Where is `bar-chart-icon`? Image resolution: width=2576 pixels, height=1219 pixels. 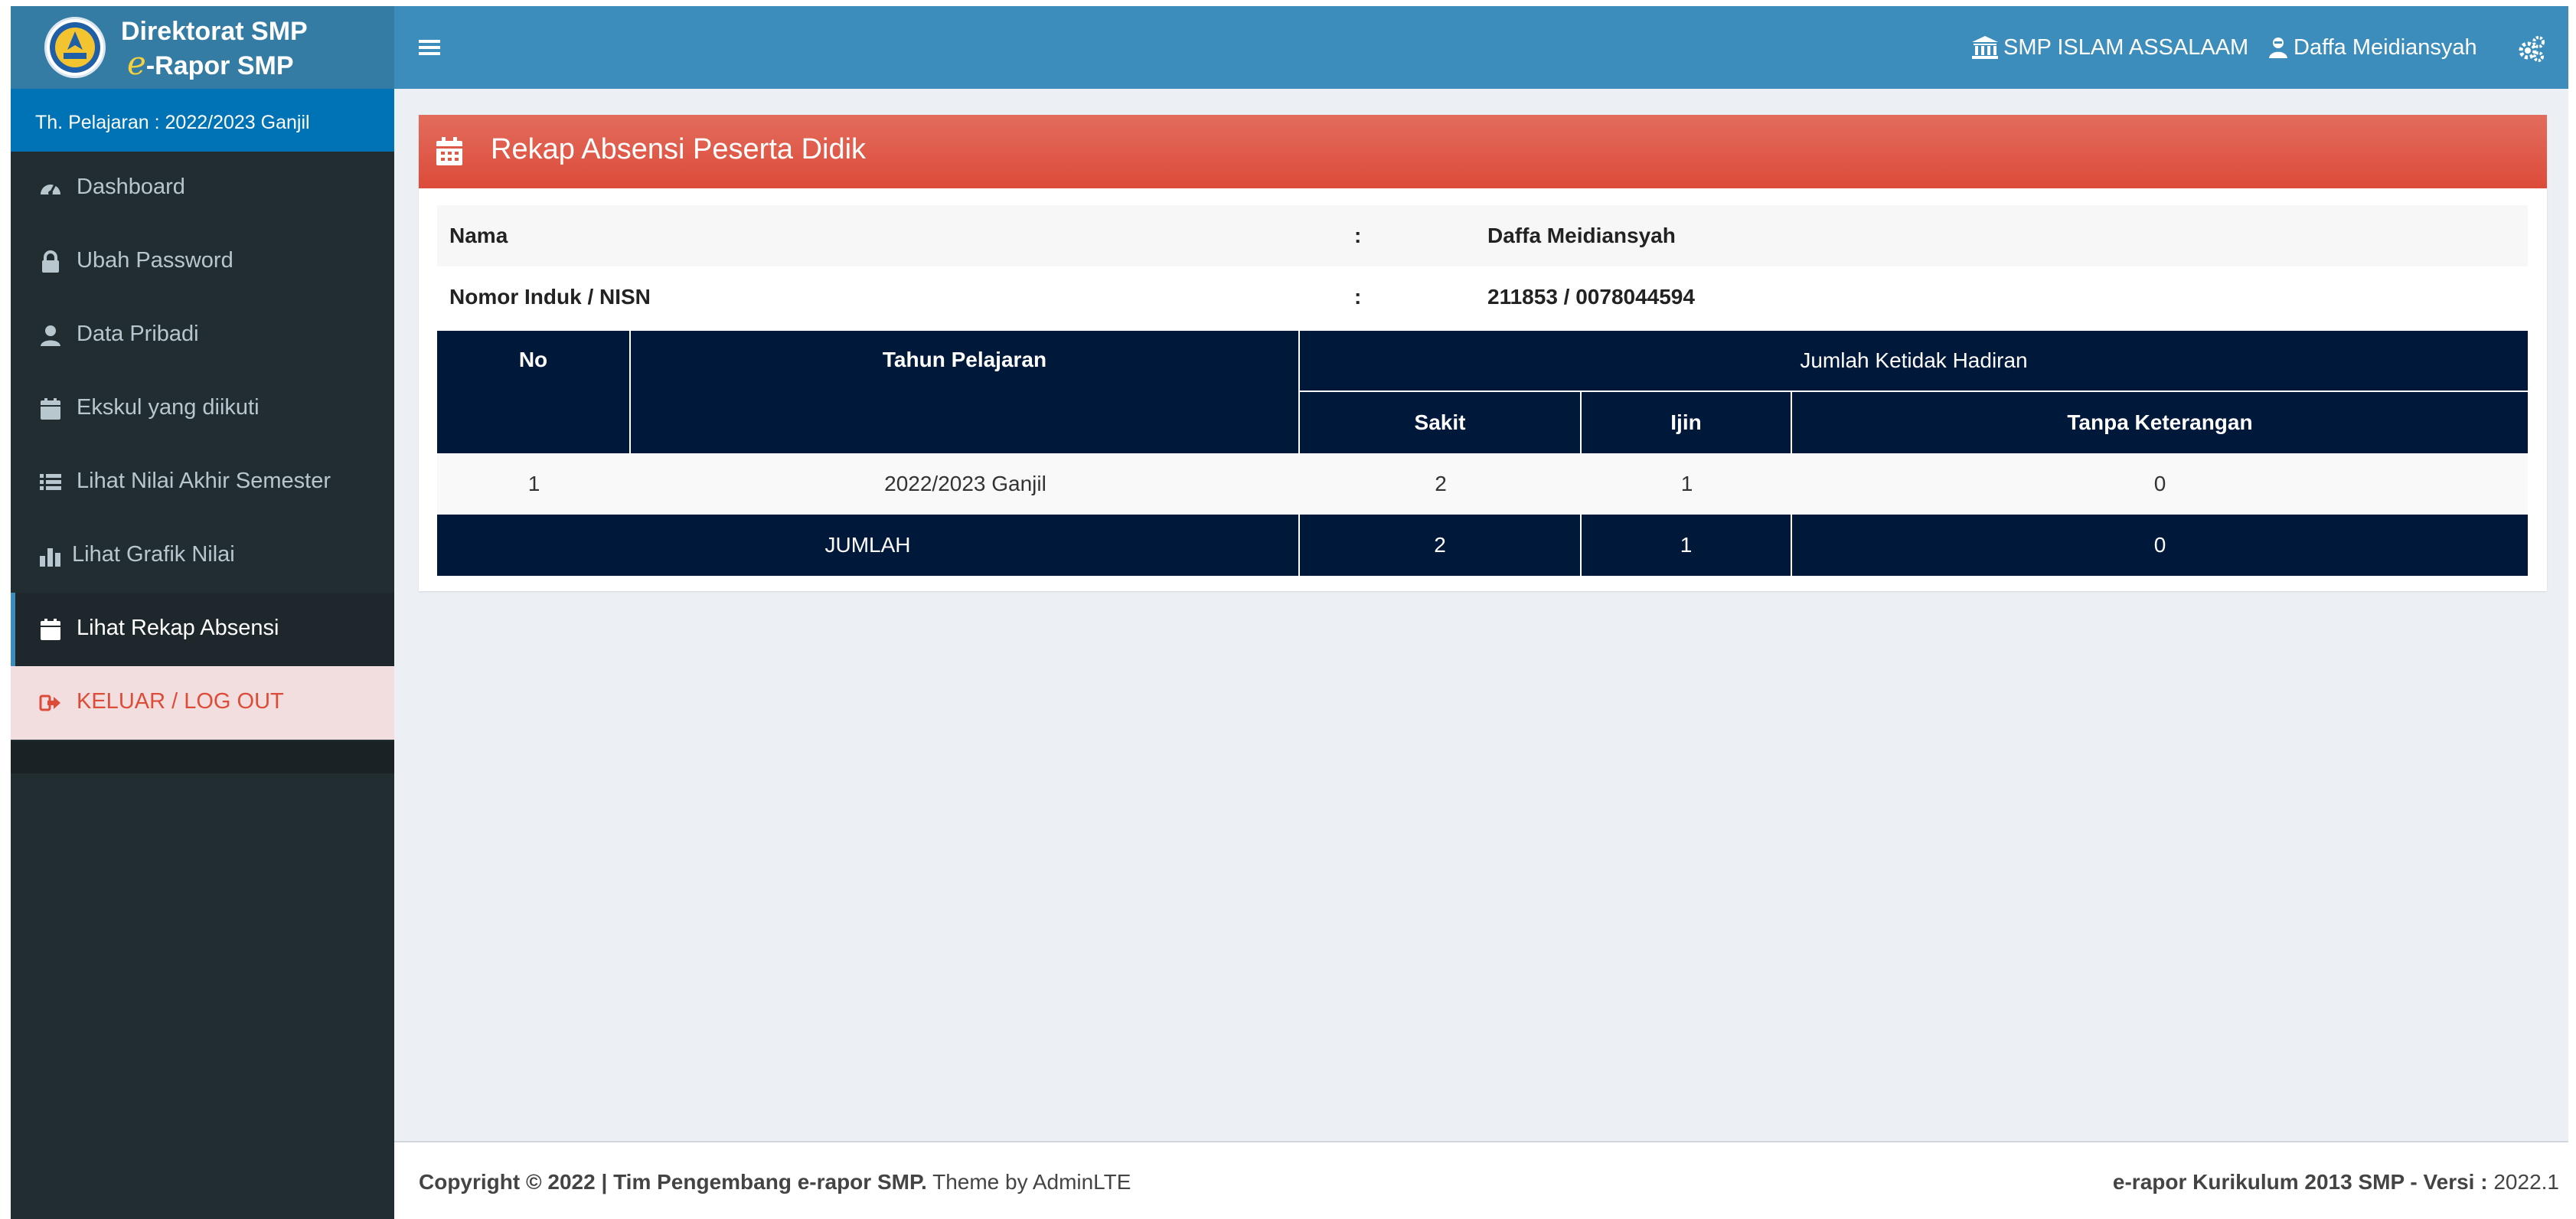 bar-chart-icon is located at coordinates (50, 556).